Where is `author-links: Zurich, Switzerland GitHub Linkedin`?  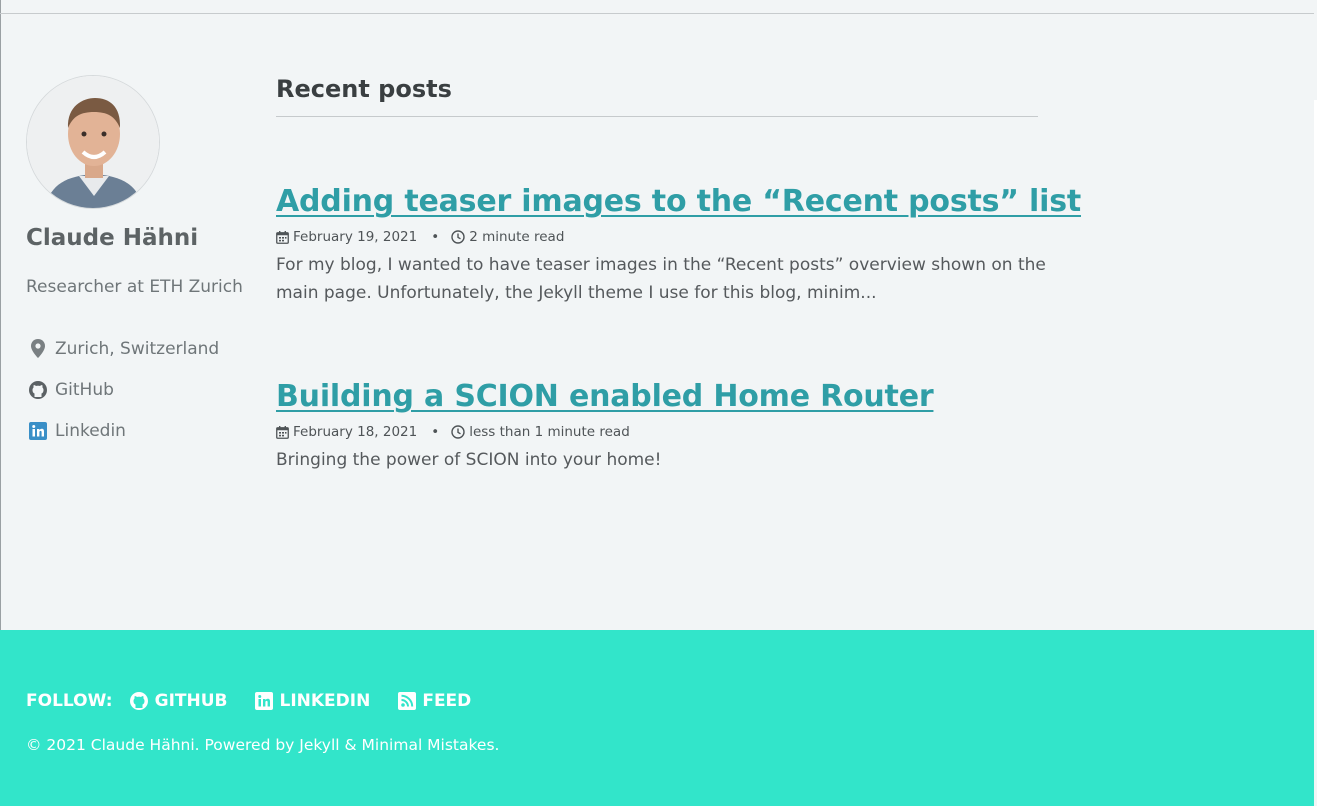
author-links: Zurich, Switzerland GitHub Linkedin is located at coordinates (122, 389).